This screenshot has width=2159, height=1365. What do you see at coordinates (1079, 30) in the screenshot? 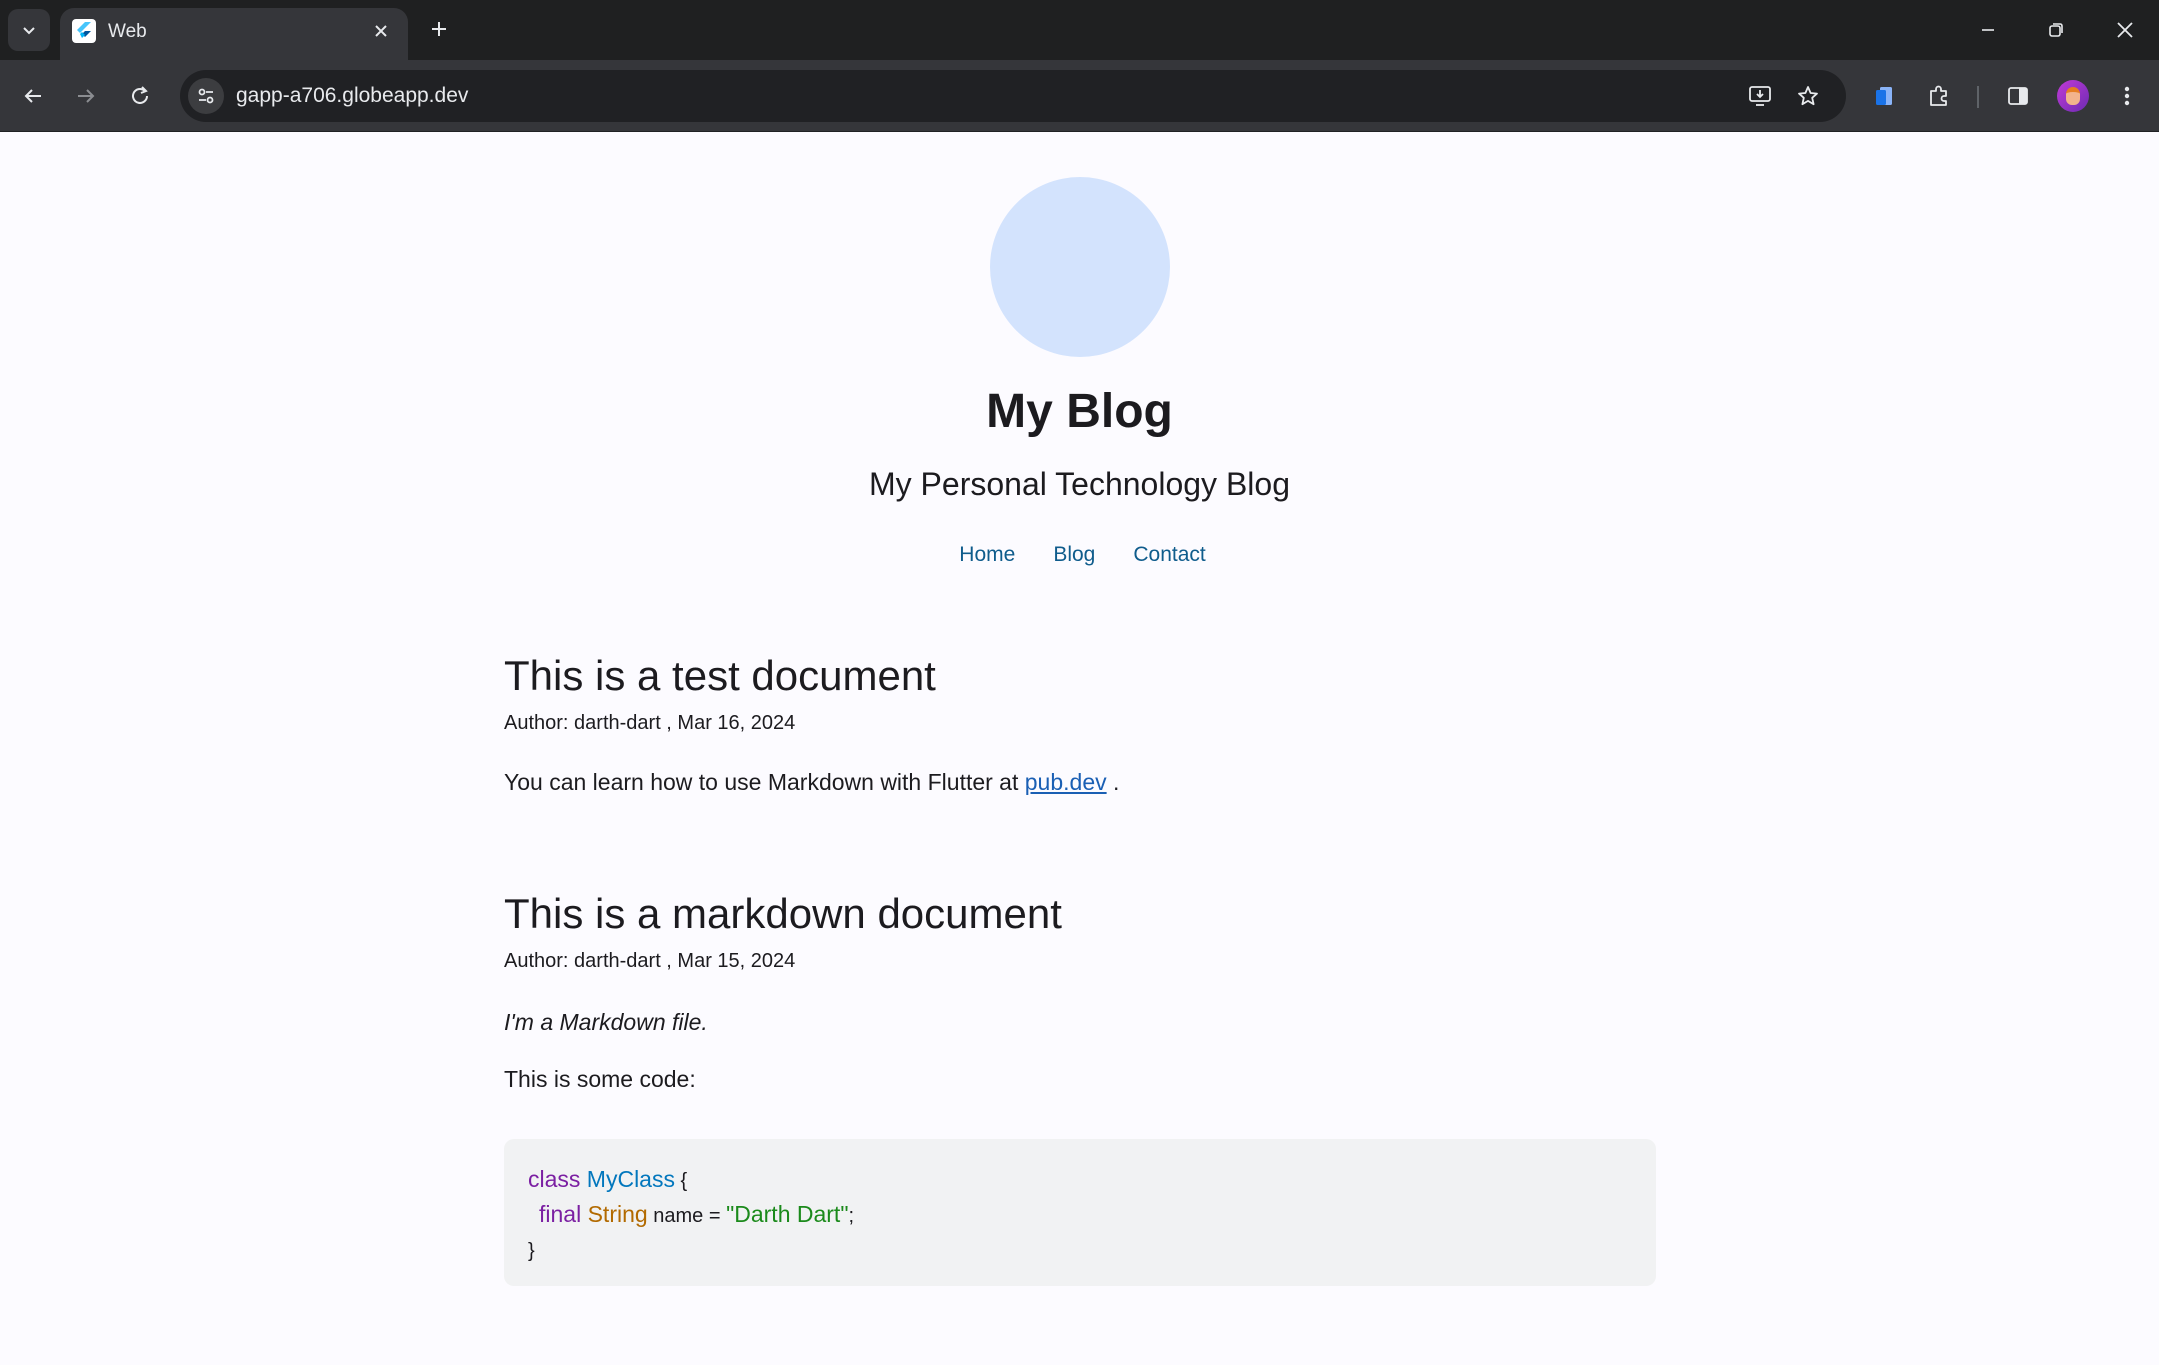
I see `browser-tabbar: Web` at bounding box center [1079, 30].